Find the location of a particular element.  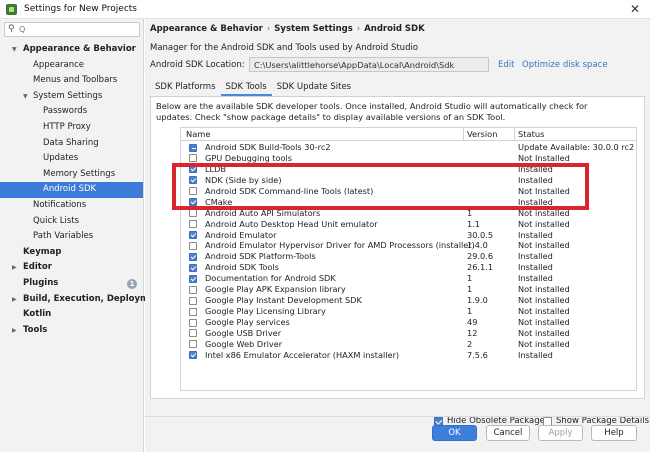

nav-android-sdk: Android SDK is located at coordinates (71, 190).